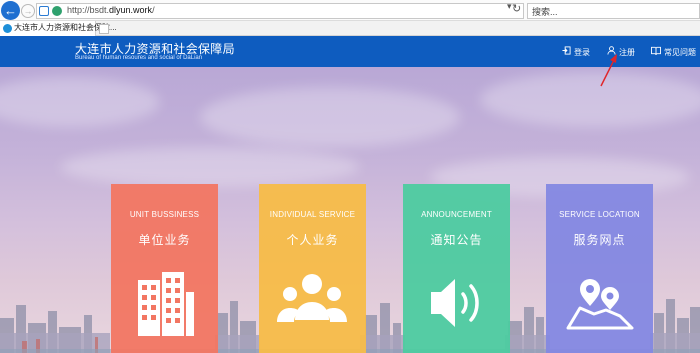 The image size is (700, 353). I want to click on card-english-title: SERVICE LOCATION, so click(599, 214).